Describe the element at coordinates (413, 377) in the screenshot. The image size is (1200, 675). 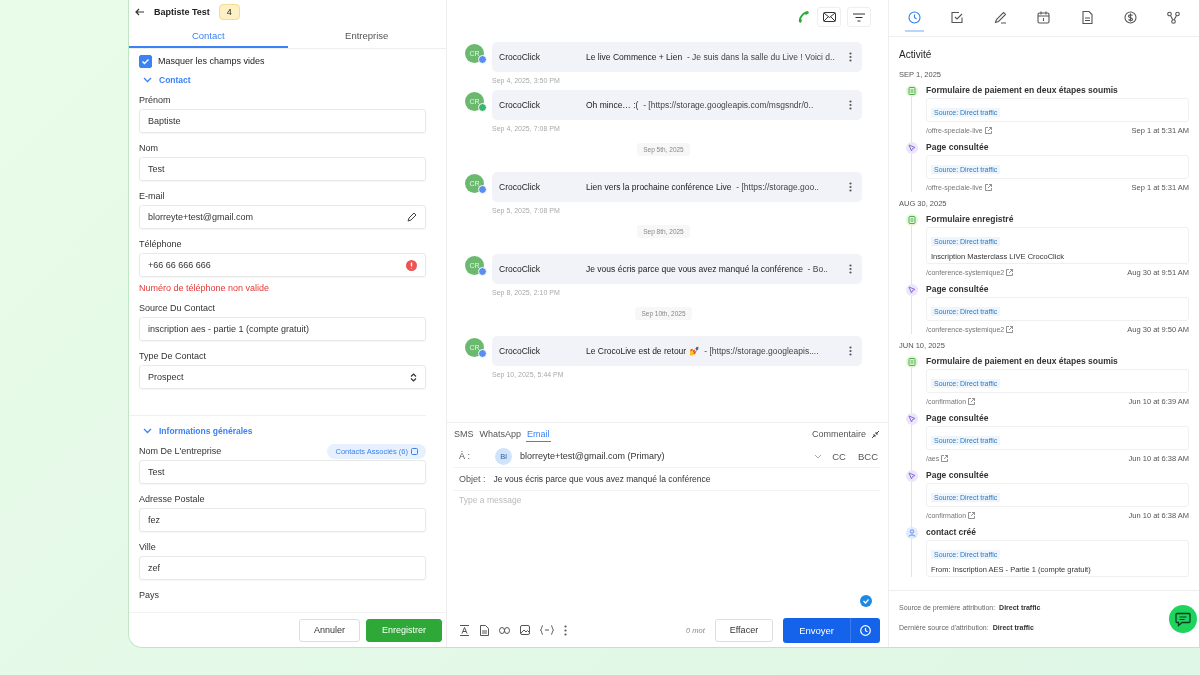
I see `sort-icon` at that location.